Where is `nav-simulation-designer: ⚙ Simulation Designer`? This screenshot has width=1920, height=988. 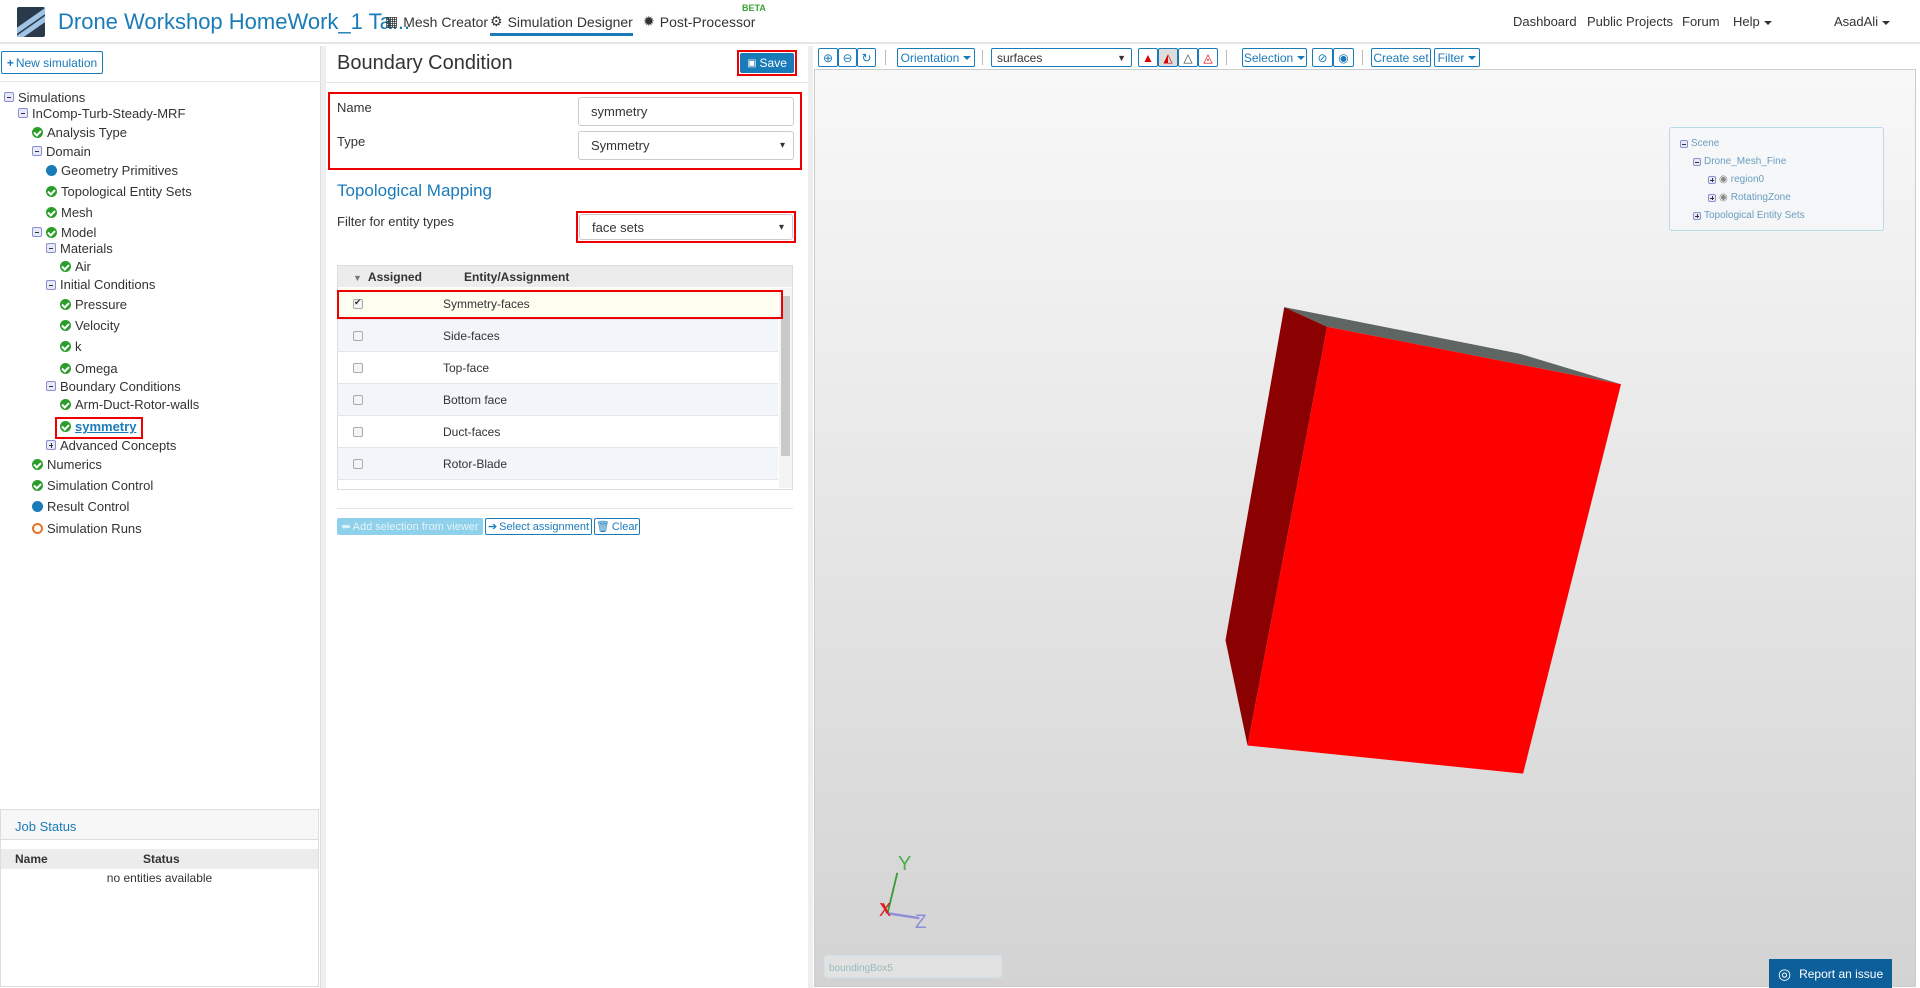
nav-simulation-designer: ⚙ Simulation Designer is located at coordinates (561, 24).